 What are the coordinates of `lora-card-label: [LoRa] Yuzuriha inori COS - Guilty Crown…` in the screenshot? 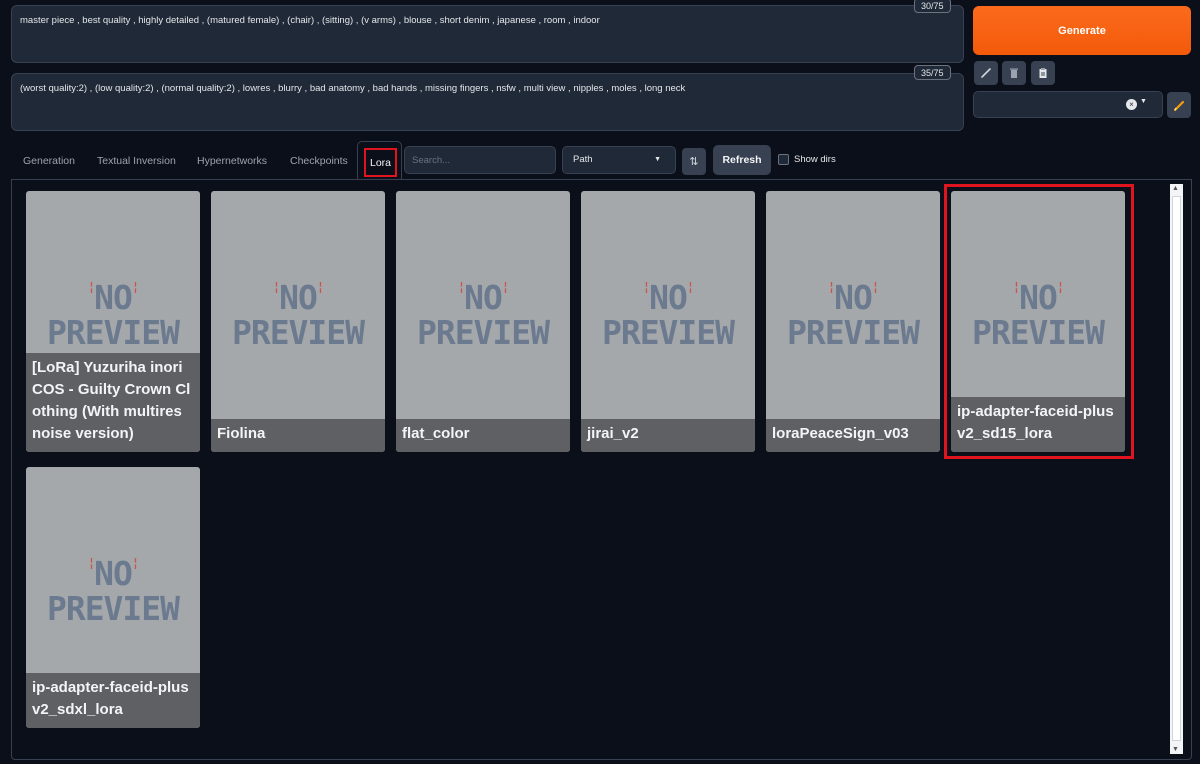 It's located at (113, 402).